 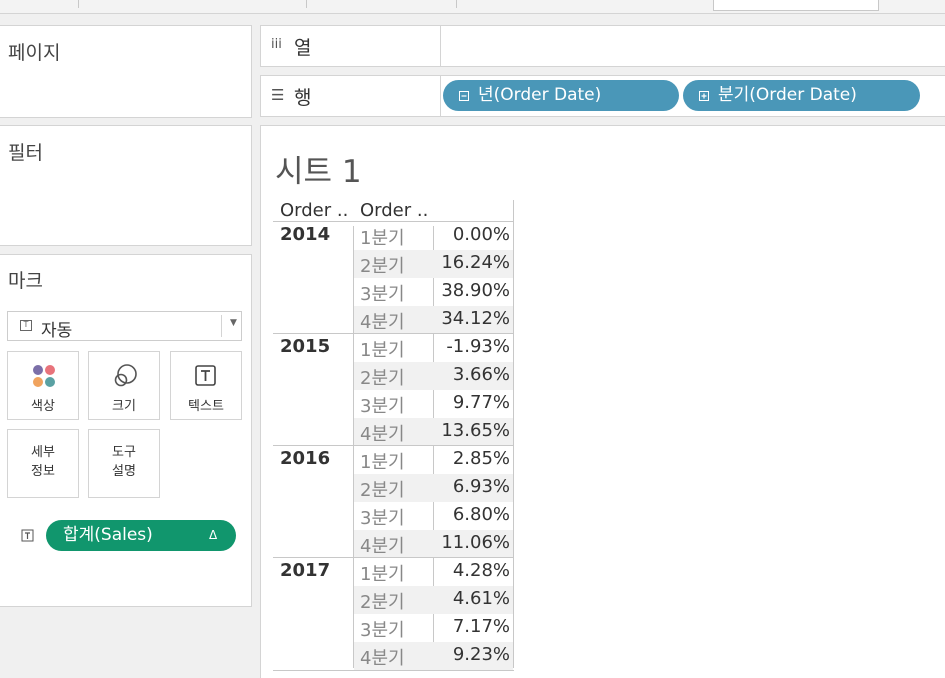 I want to click on rows-label: 행, so click(x=303, y=98).